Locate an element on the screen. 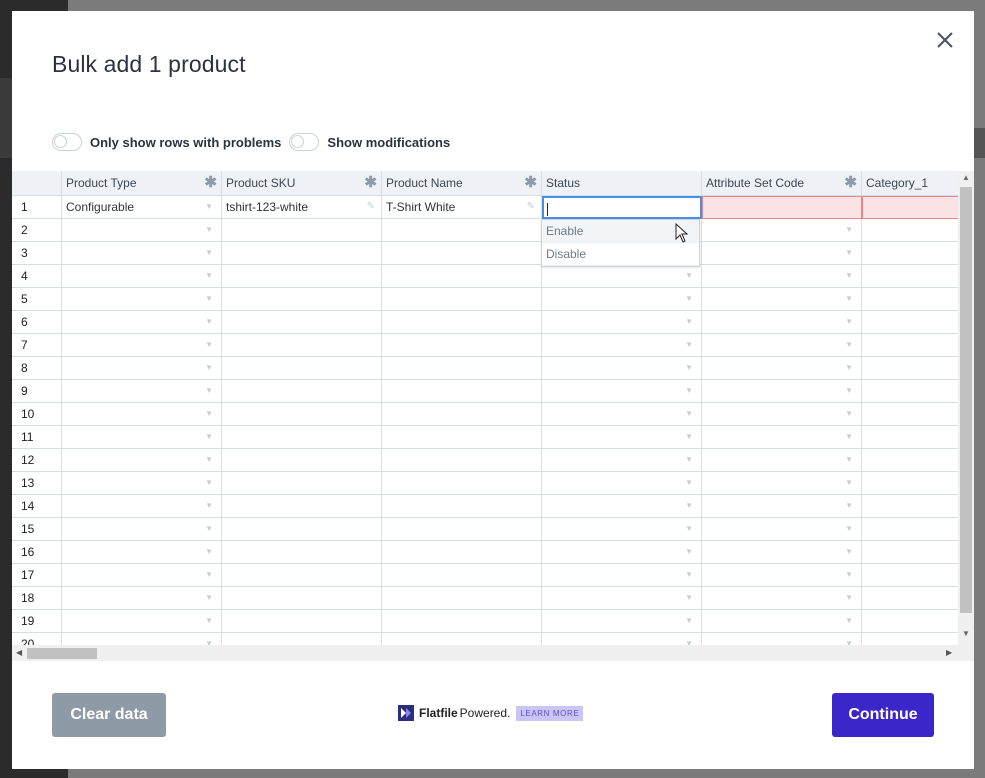 Image resolution: width=985 pixels, height=778 pixels. modifications-toggle: Show modifications is located at coordinates (369, 142).